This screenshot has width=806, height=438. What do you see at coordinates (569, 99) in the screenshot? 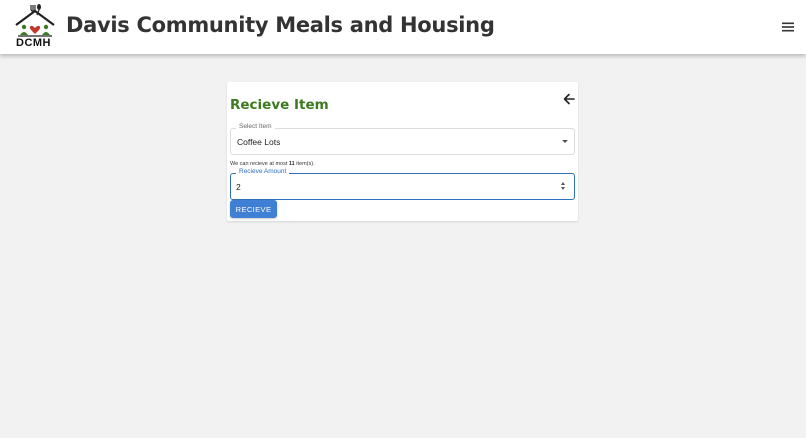
I see `arrow-left-icon` at bounding box center [569, 99].